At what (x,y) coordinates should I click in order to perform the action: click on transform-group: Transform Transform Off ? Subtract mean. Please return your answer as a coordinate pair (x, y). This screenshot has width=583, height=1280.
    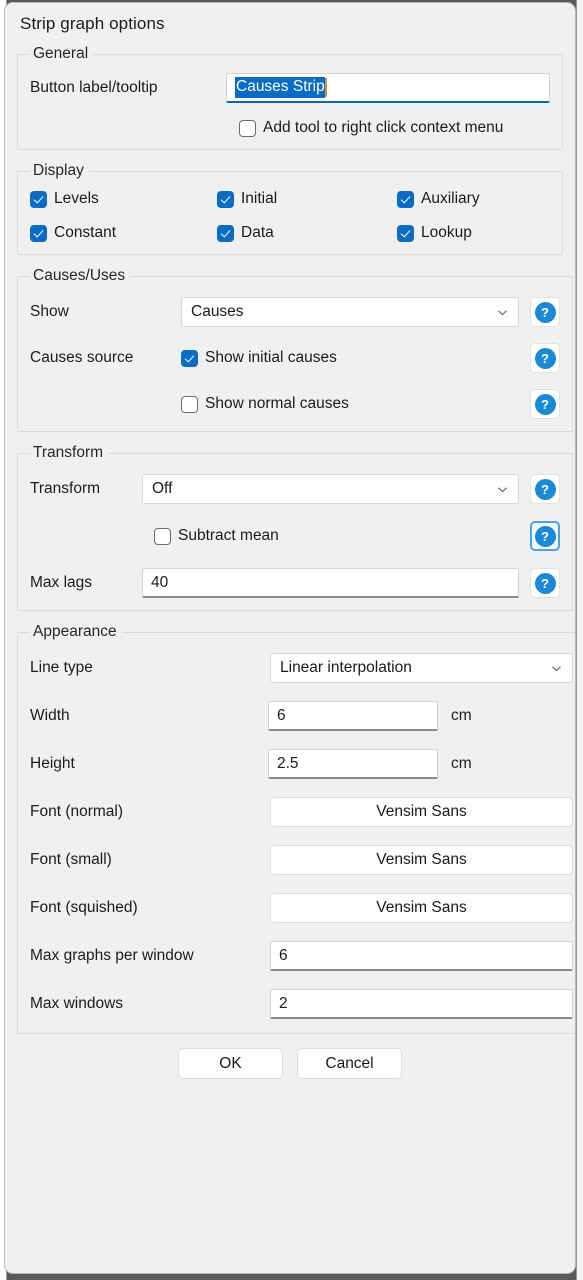
    Looking at the image, I should click on (295, 527).